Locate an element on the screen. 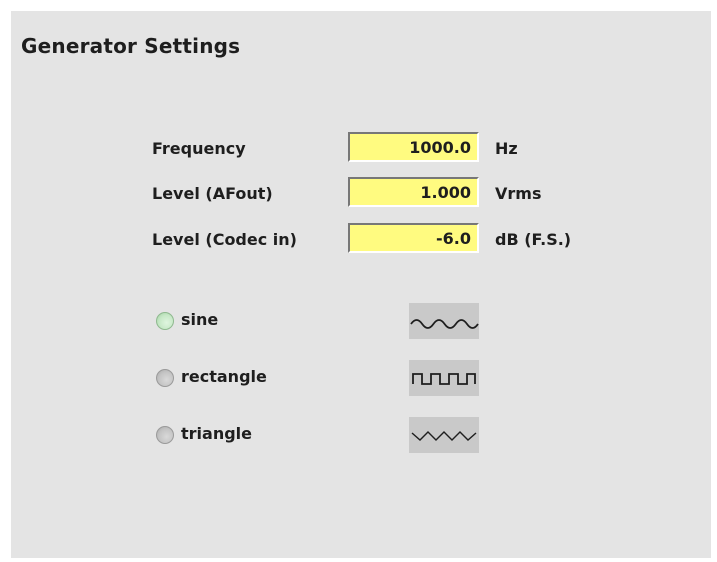  radio-selected-icon is located at coordinates (165, 321).